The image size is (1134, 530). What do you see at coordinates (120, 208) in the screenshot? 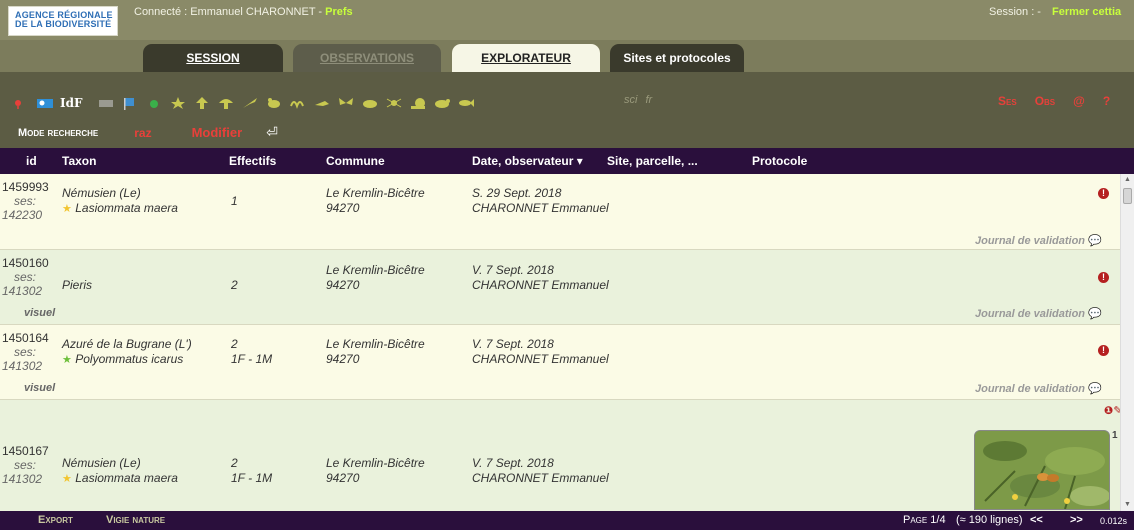
I see `taxon-scientific: ★ Lasiommata maera` at bounding box center [120, 208].